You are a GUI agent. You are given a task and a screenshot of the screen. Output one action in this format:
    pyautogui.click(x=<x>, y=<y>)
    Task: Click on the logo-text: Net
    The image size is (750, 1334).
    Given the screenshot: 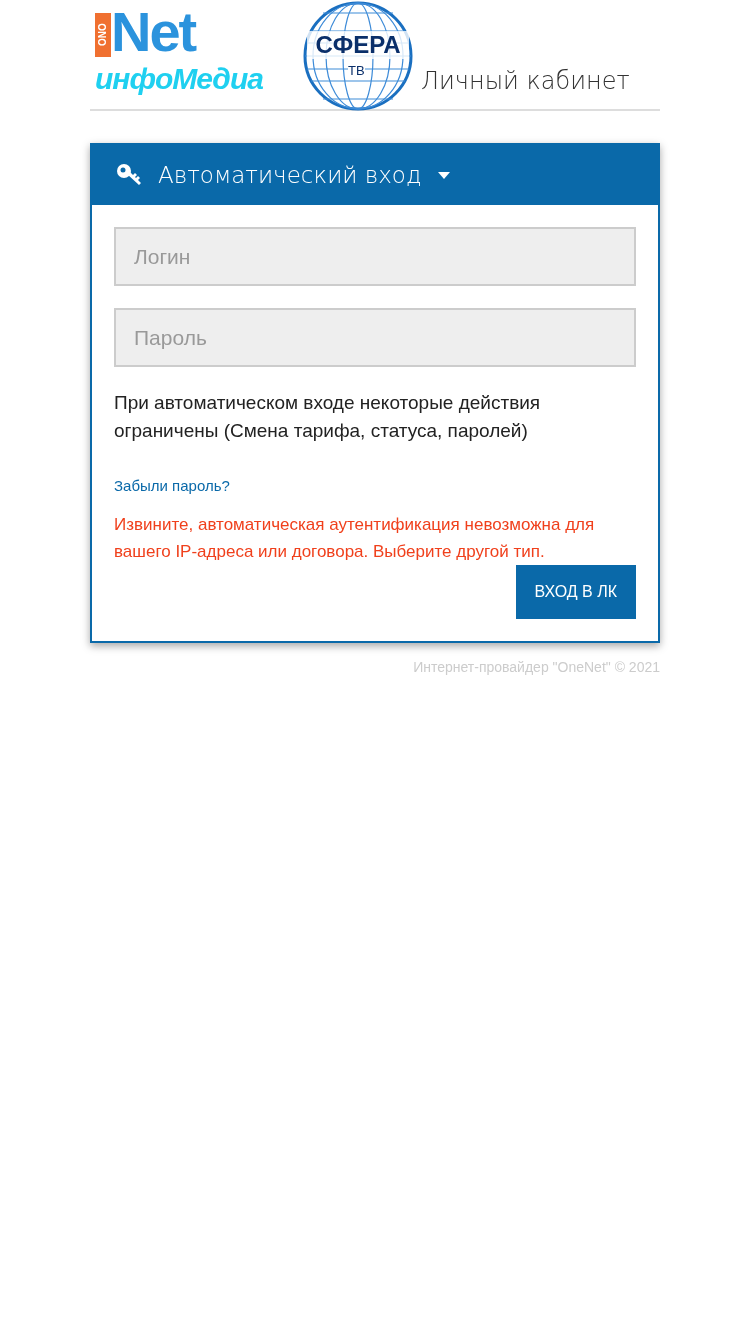 What is the action you would take?
    pyautogui.click(x=153, y=32)
    